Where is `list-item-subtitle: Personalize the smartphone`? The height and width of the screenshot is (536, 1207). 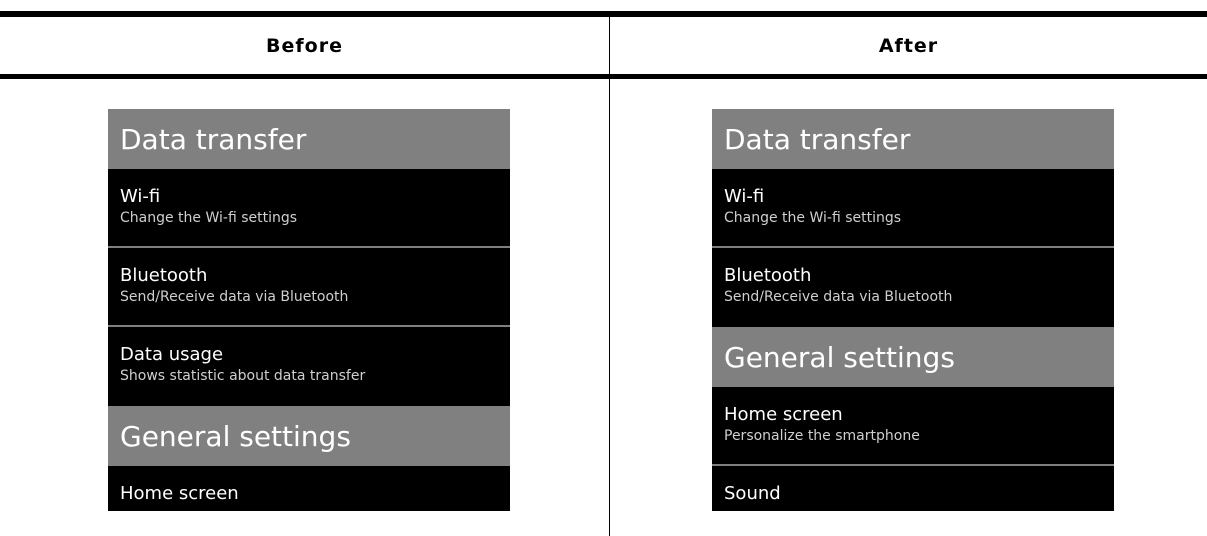 list-item-subtitle: Personalize the smartphone is located at coordinates (822, 436).